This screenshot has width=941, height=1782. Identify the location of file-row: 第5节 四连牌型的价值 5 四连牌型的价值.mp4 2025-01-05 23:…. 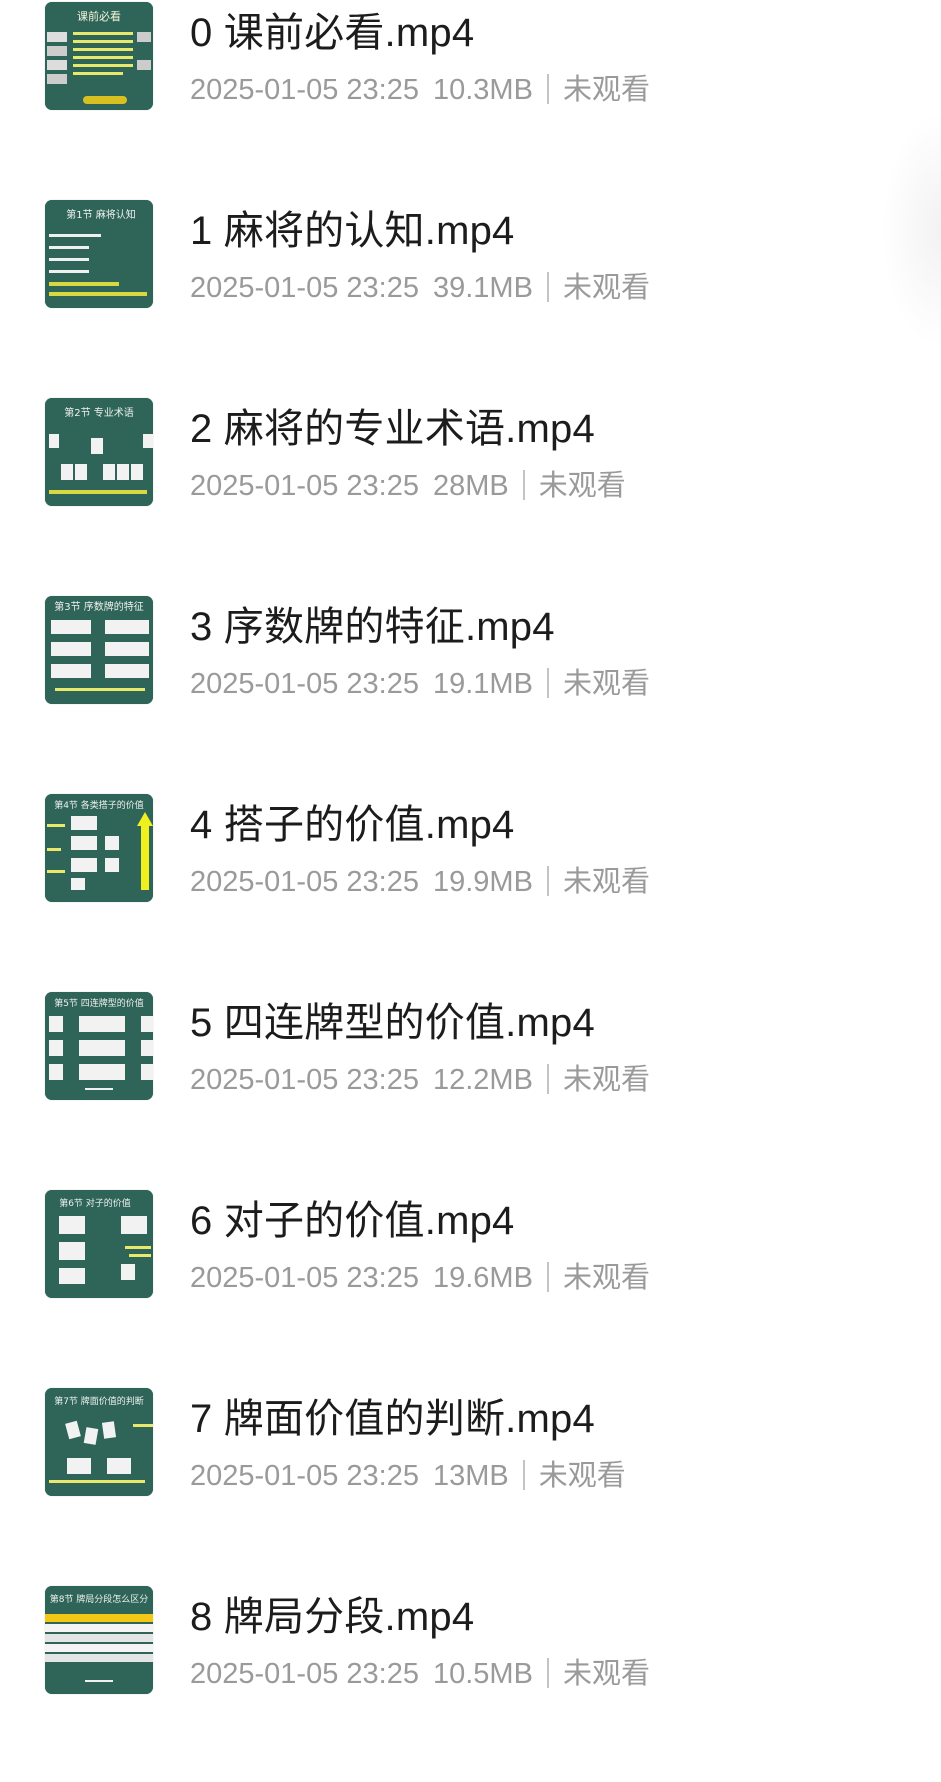
(470, 1089).